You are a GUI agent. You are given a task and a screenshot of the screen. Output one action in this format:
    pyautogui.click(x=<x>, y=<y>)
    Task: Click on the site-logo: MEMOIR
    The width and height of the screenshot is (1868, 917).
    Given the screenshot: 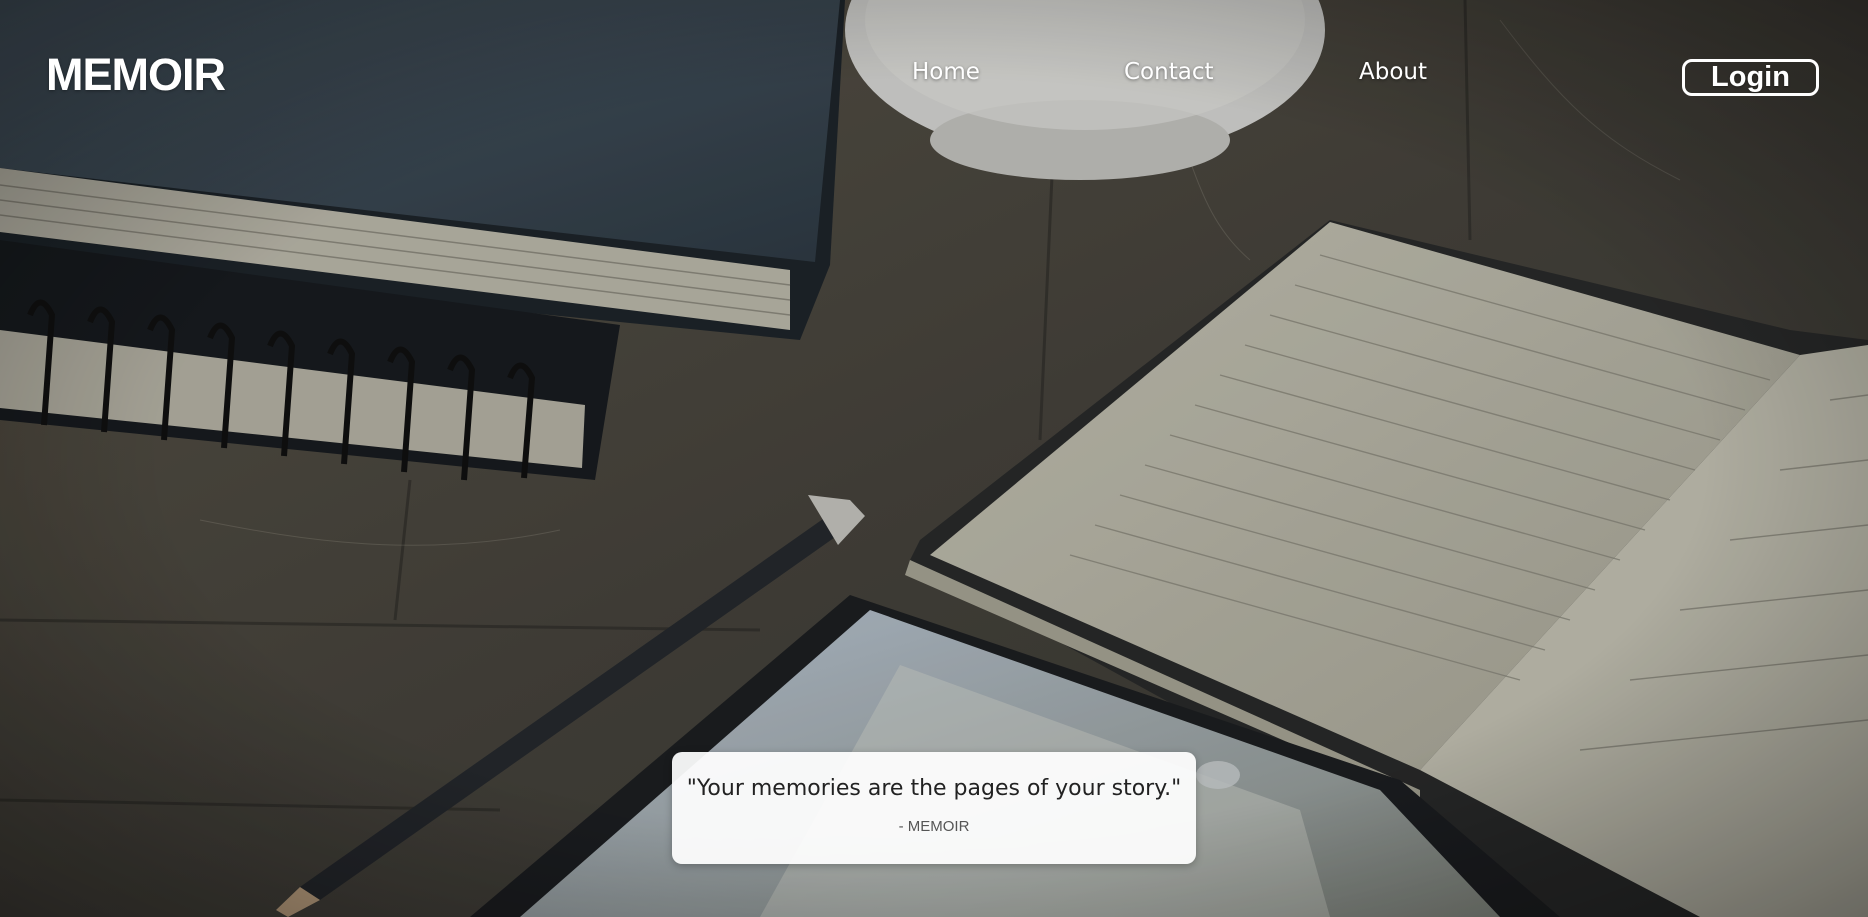 What is the action you would take?
    pyautogui.click(x=136, y=74)
    